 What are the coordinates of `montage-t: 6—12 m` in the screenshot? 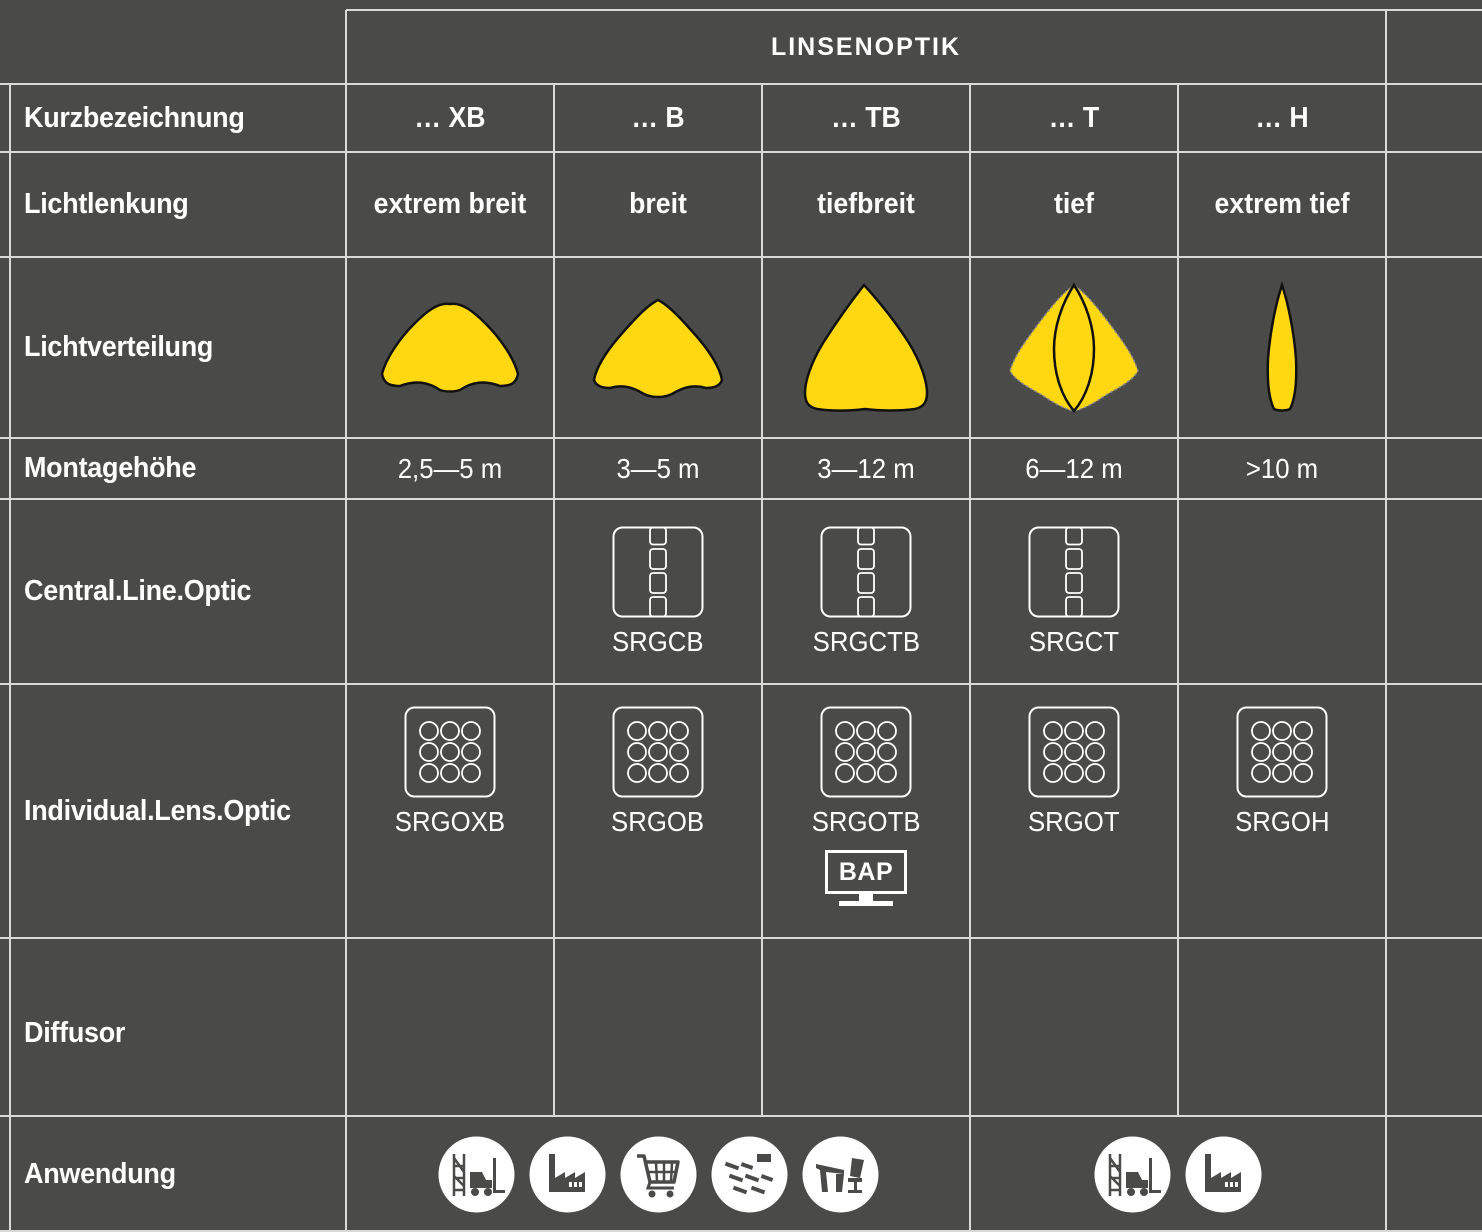 It's located at (1074, 468).